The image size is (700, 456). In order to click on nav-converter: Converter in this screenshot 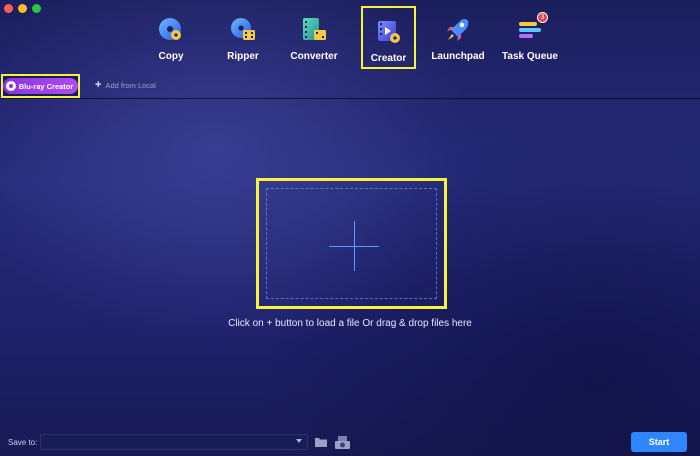, I will do `click(314, 40)`.